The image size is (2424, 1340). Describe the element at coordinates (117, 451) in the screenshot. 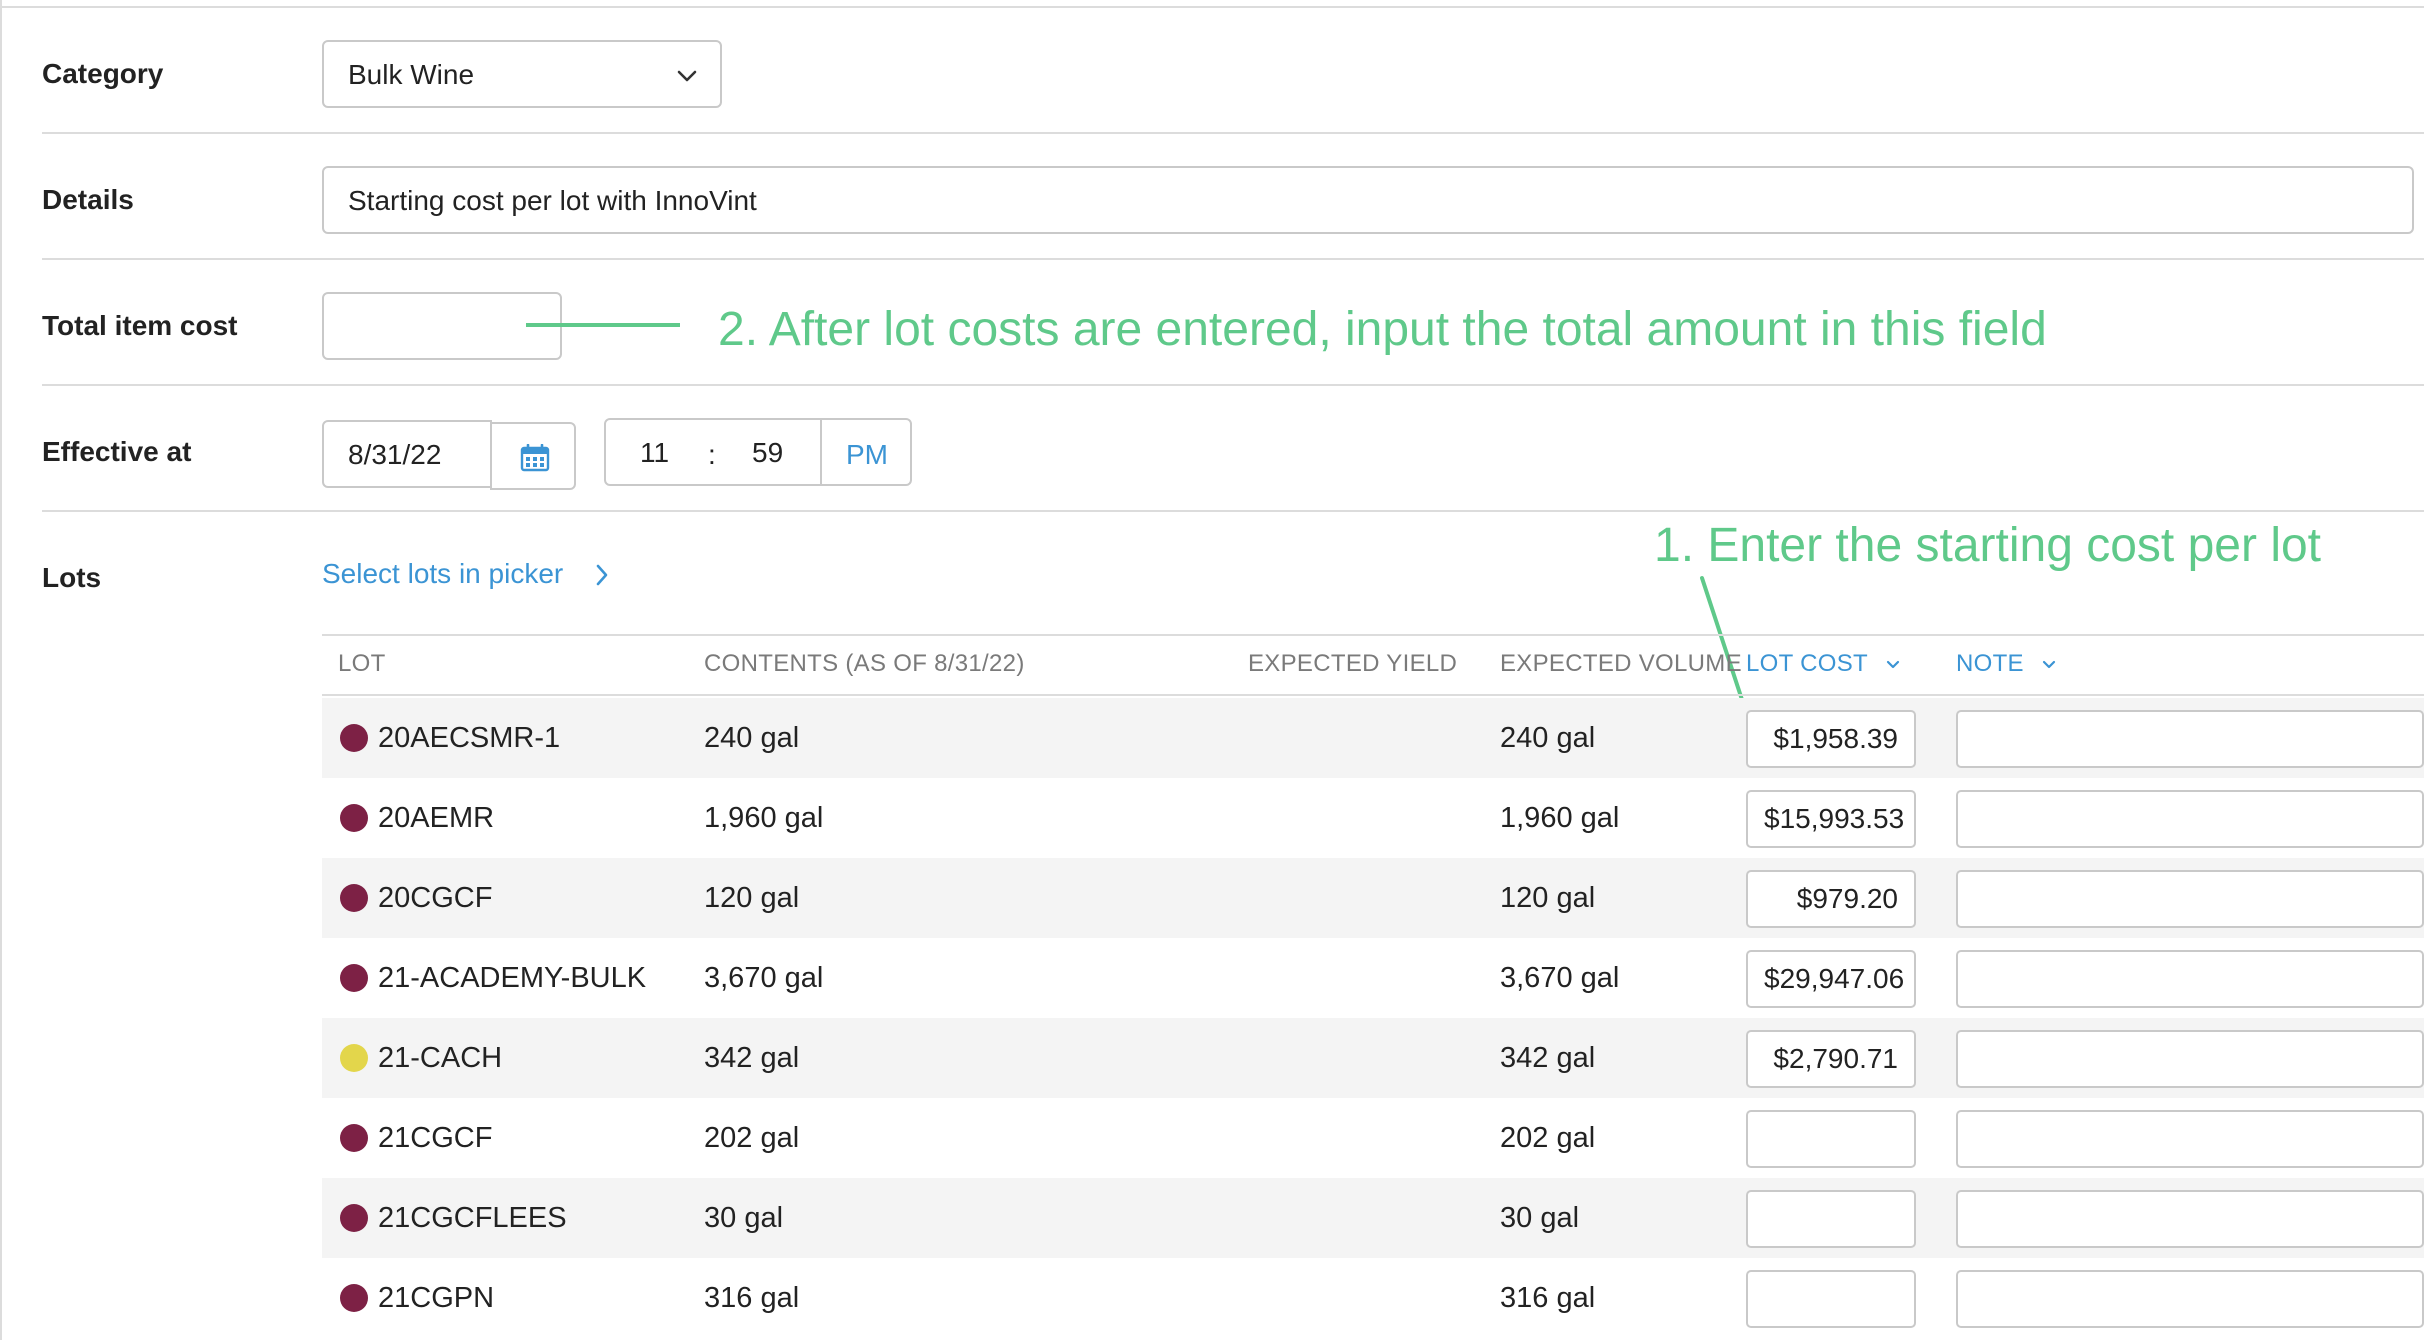

I see `effective-at-label: Effective at` at that location.